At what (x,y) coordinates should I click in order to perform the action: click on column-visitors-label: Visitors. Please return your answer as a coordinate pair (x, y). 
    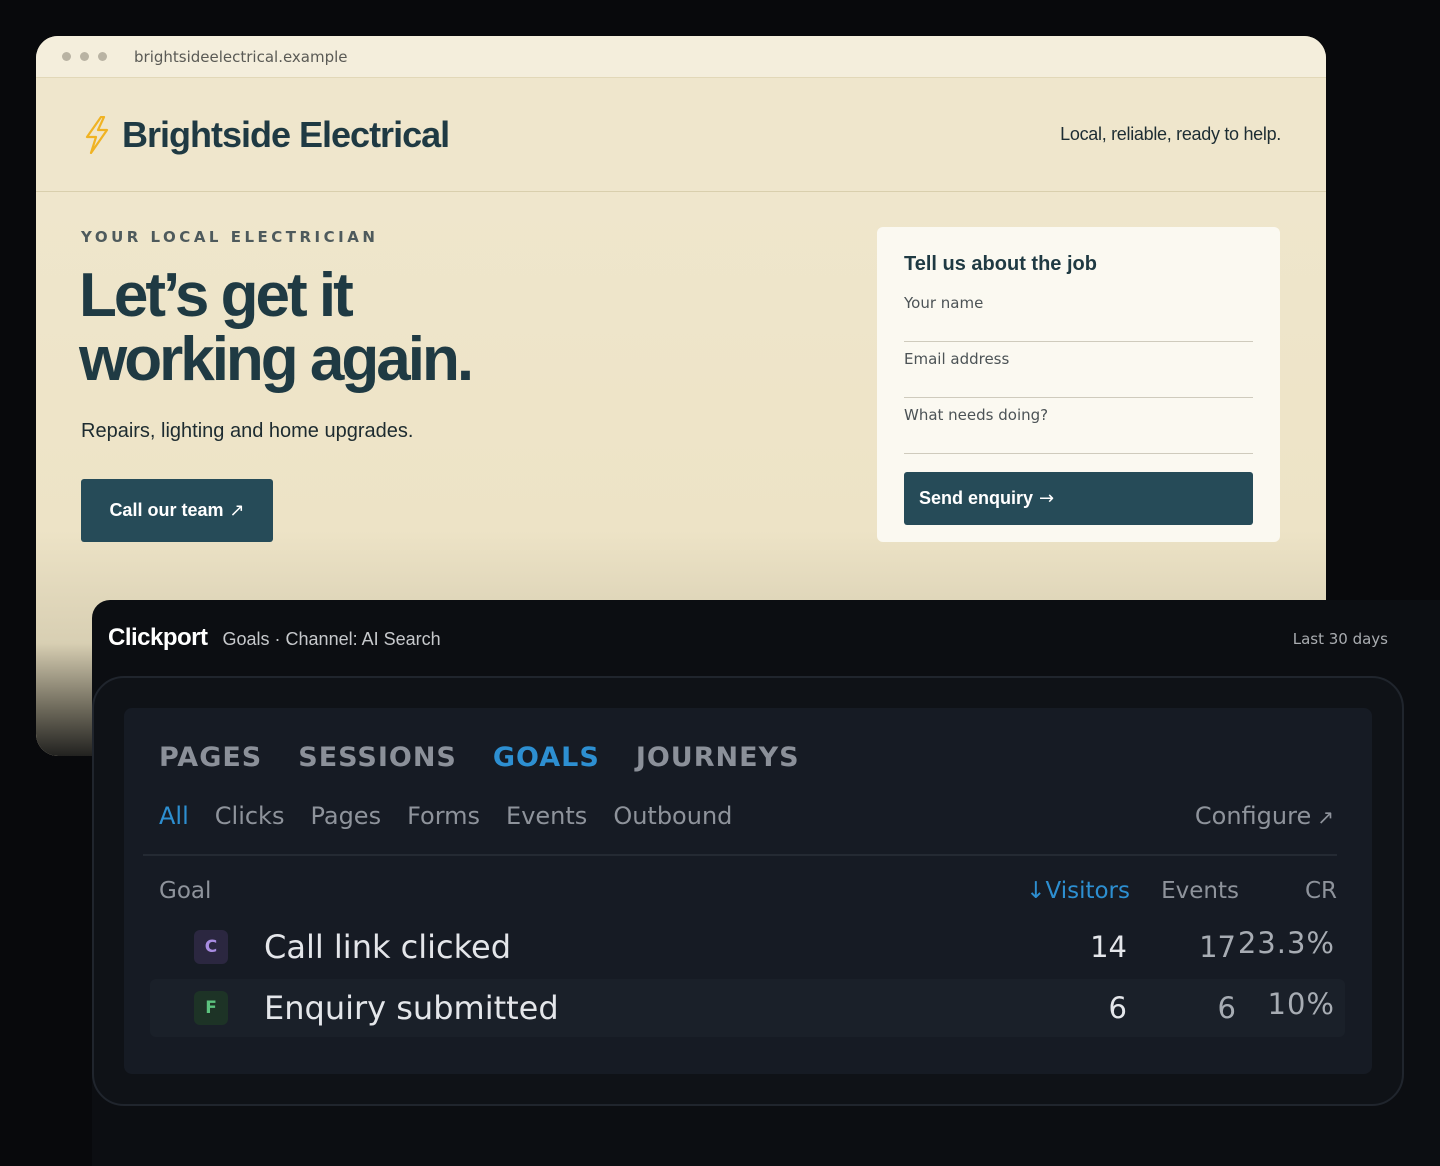
    Looking at the image, I should click on (1087, 891).